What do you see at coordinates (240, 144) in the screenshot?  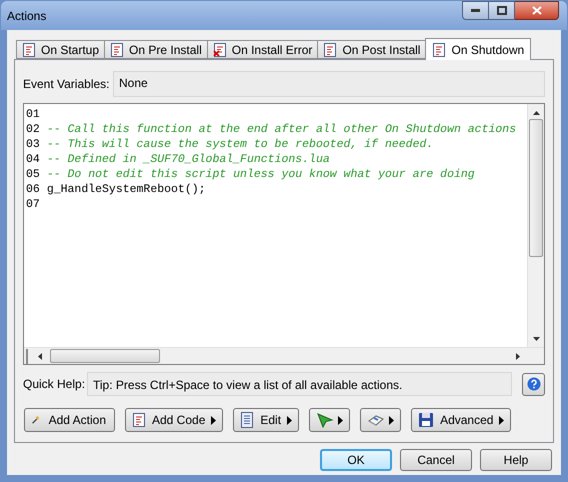 I see `code-comment: -- This will cause the system to be rebooted, if needed.` at bounding box center [240, 144].